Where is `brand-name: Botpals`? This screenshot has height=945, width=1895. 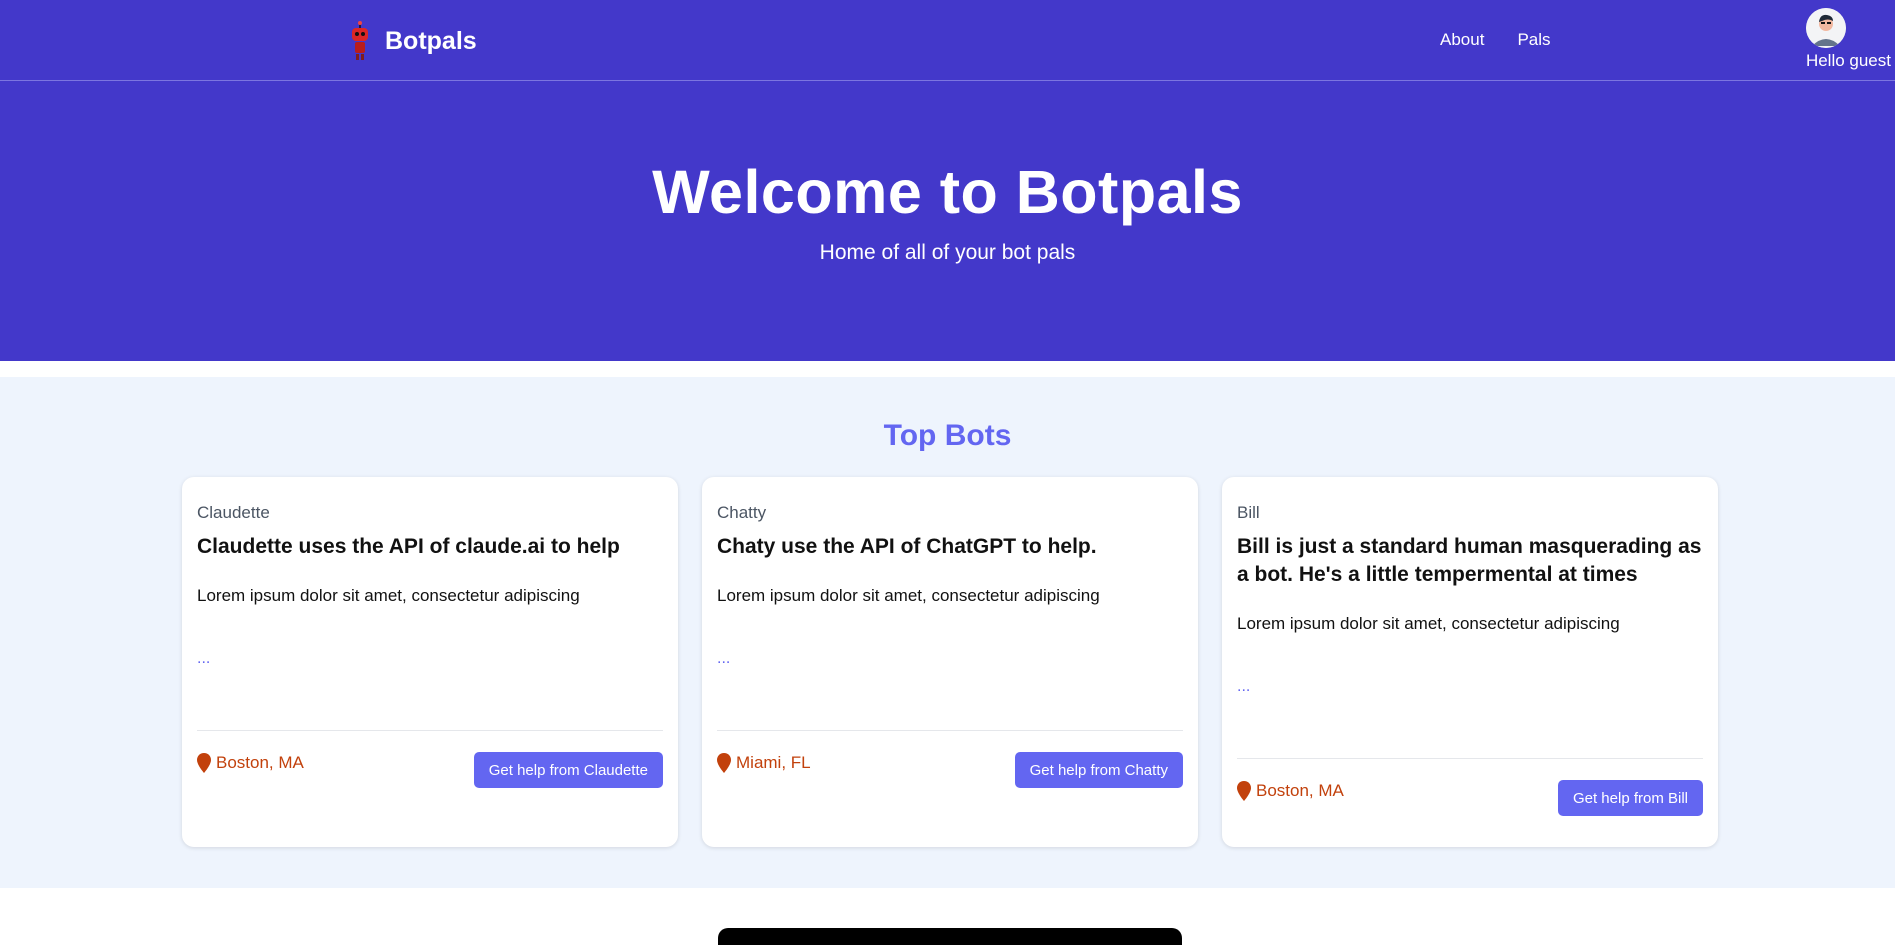
brand-name: Botpals is located at coordinates (431, 40).